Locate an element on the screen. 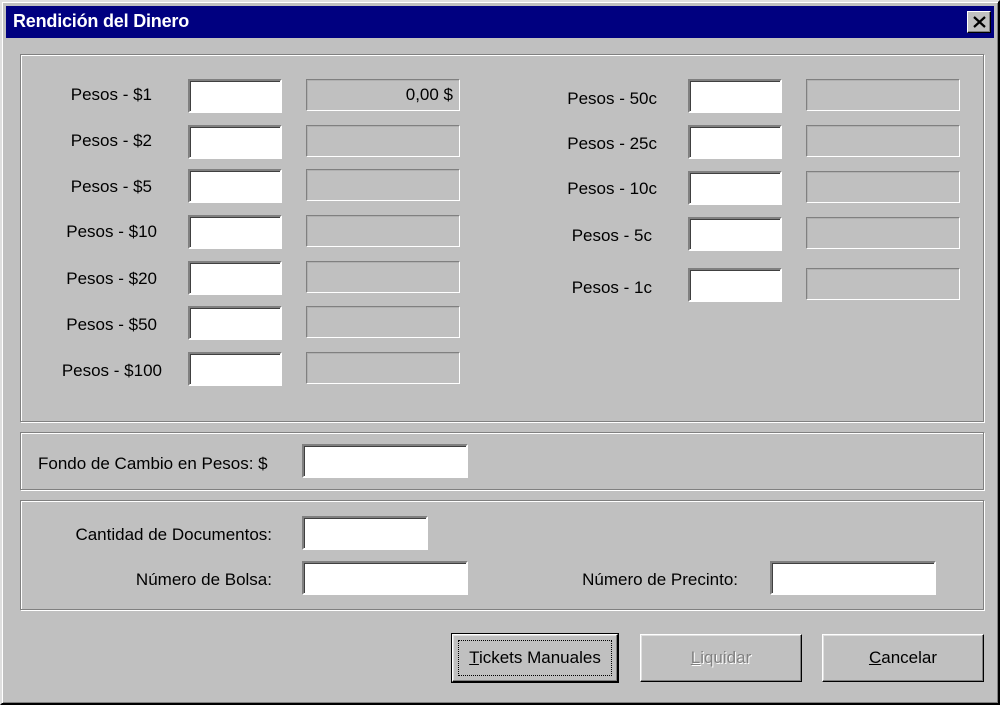  input-pesos-10c is located at coordinates (735, 188).